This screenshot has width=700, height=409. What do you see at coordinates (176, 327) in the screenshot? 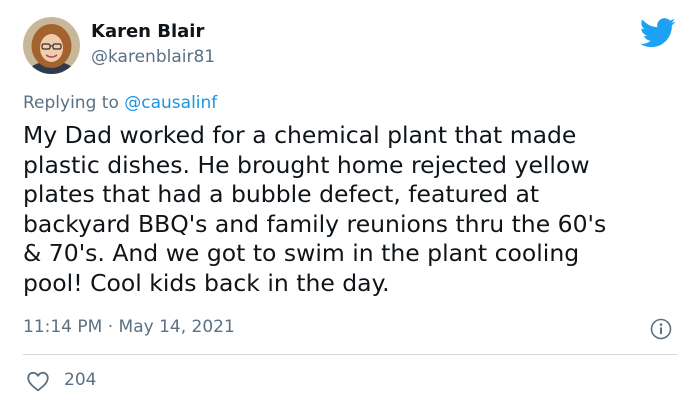
I see `tweet-date: May 14, 2021` at bounding box center [176, 327].